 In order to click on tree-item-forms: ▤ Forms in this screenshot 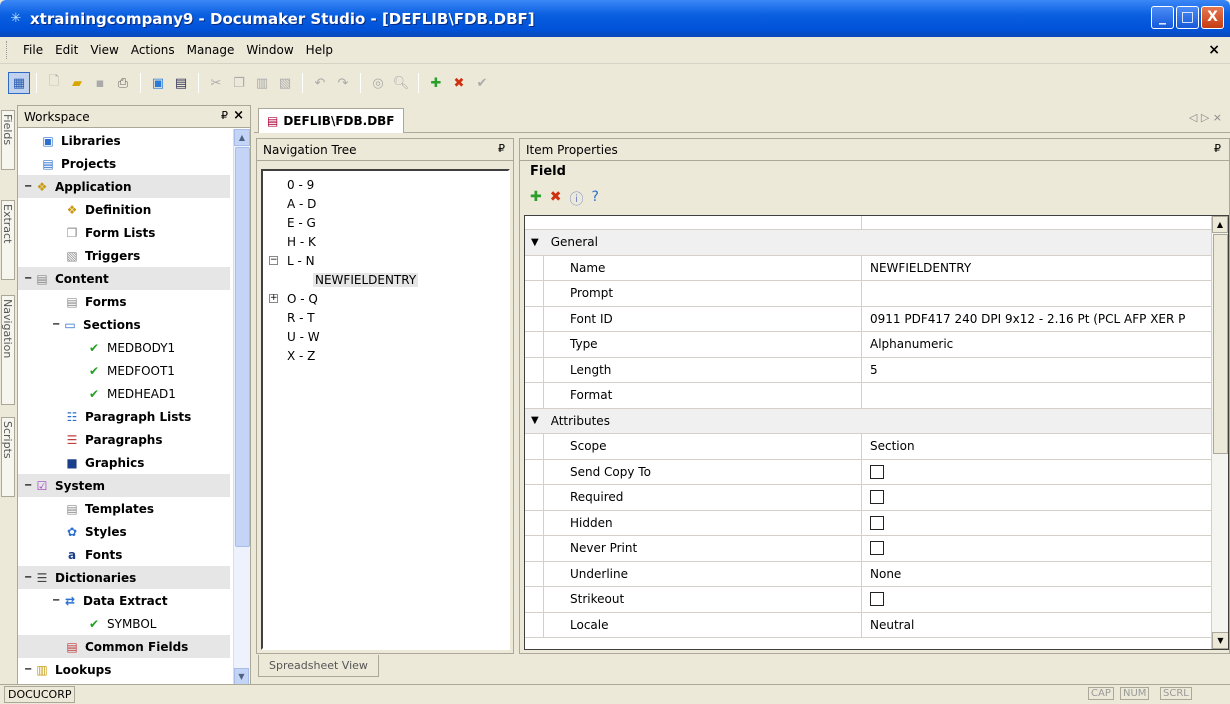, I will do `click(124, 301)`.